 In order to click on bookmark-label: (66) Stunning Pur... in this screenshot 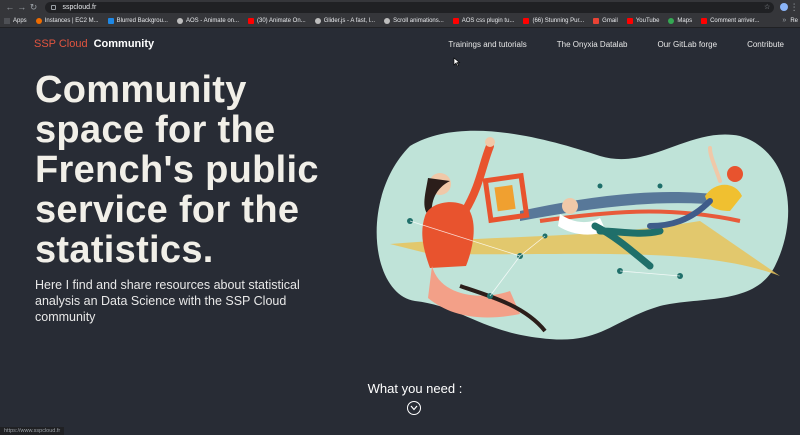, I will do `click(558, 20)`.